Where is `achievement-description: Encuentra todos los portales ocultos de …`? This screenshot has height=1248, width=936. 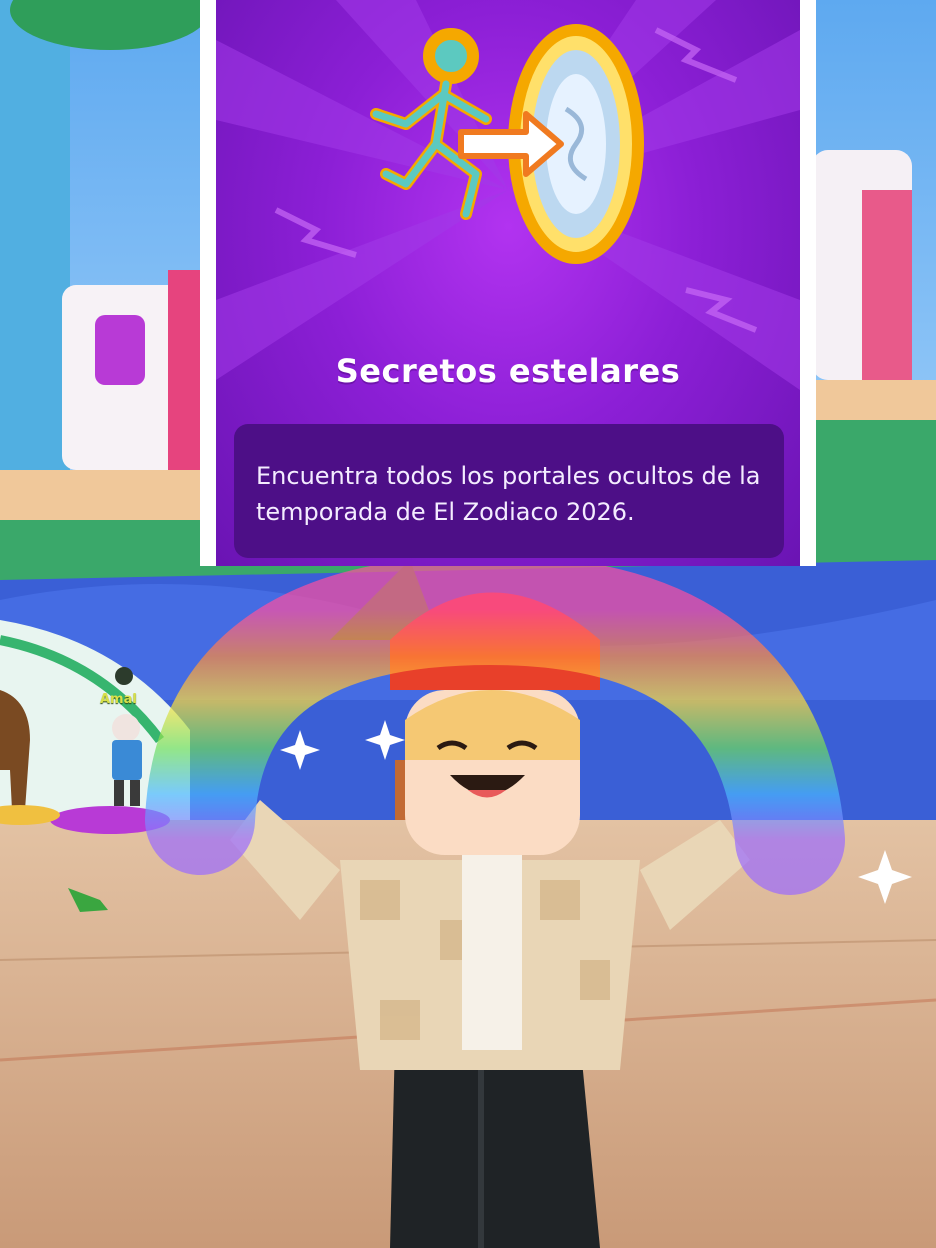 achievement-description: Encuentra todos los portales ocultos de … is located at coordinates (509, 491).